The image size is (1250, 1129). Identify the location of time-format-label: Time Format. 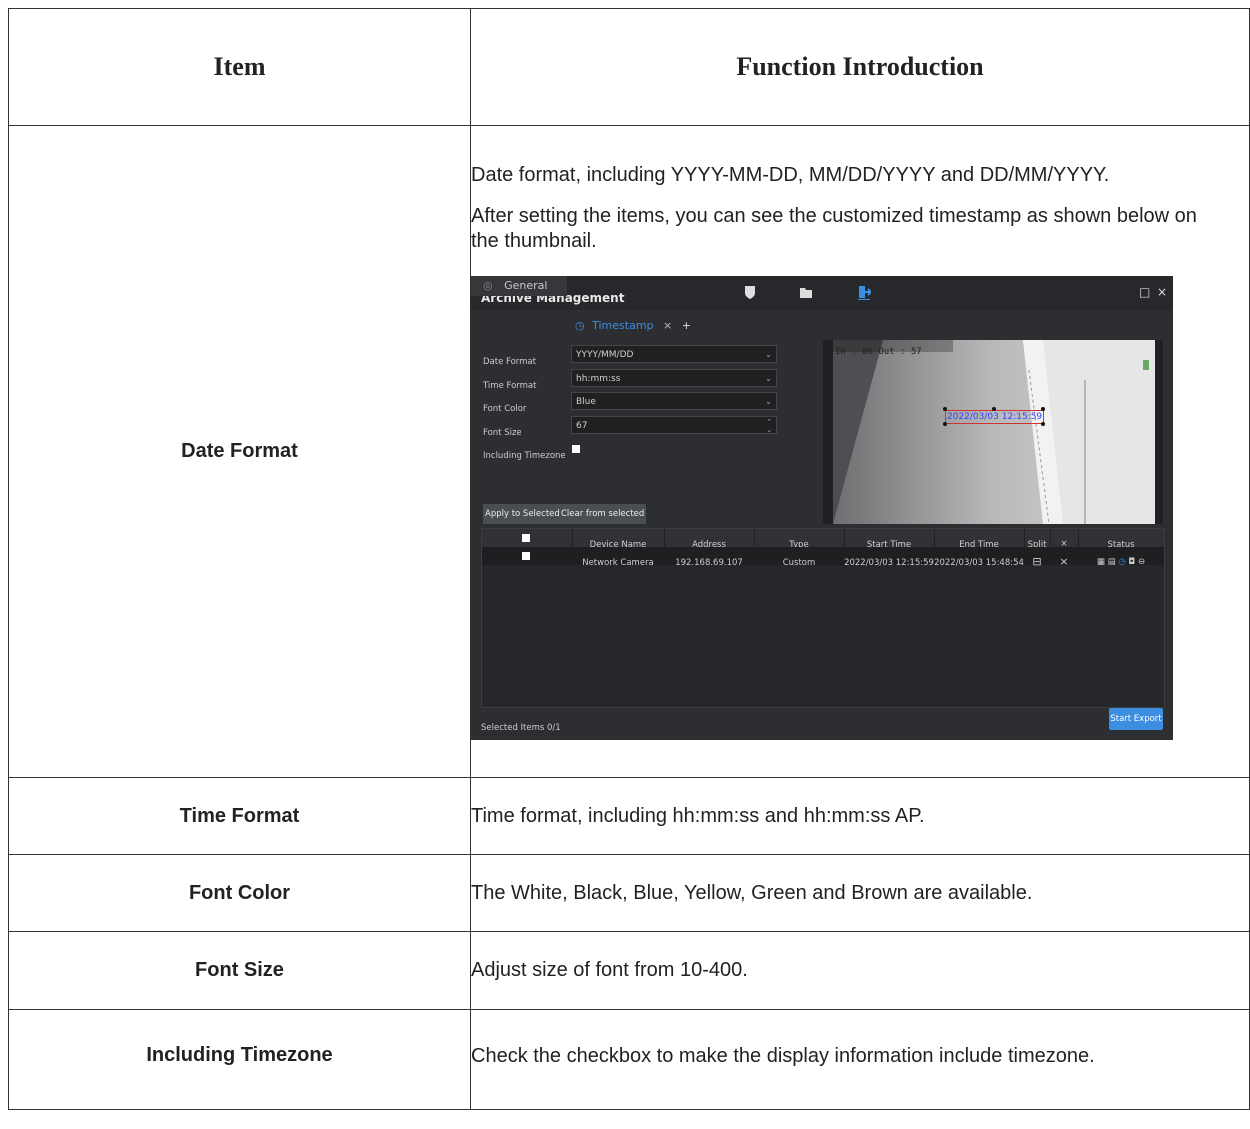
(510, 386).